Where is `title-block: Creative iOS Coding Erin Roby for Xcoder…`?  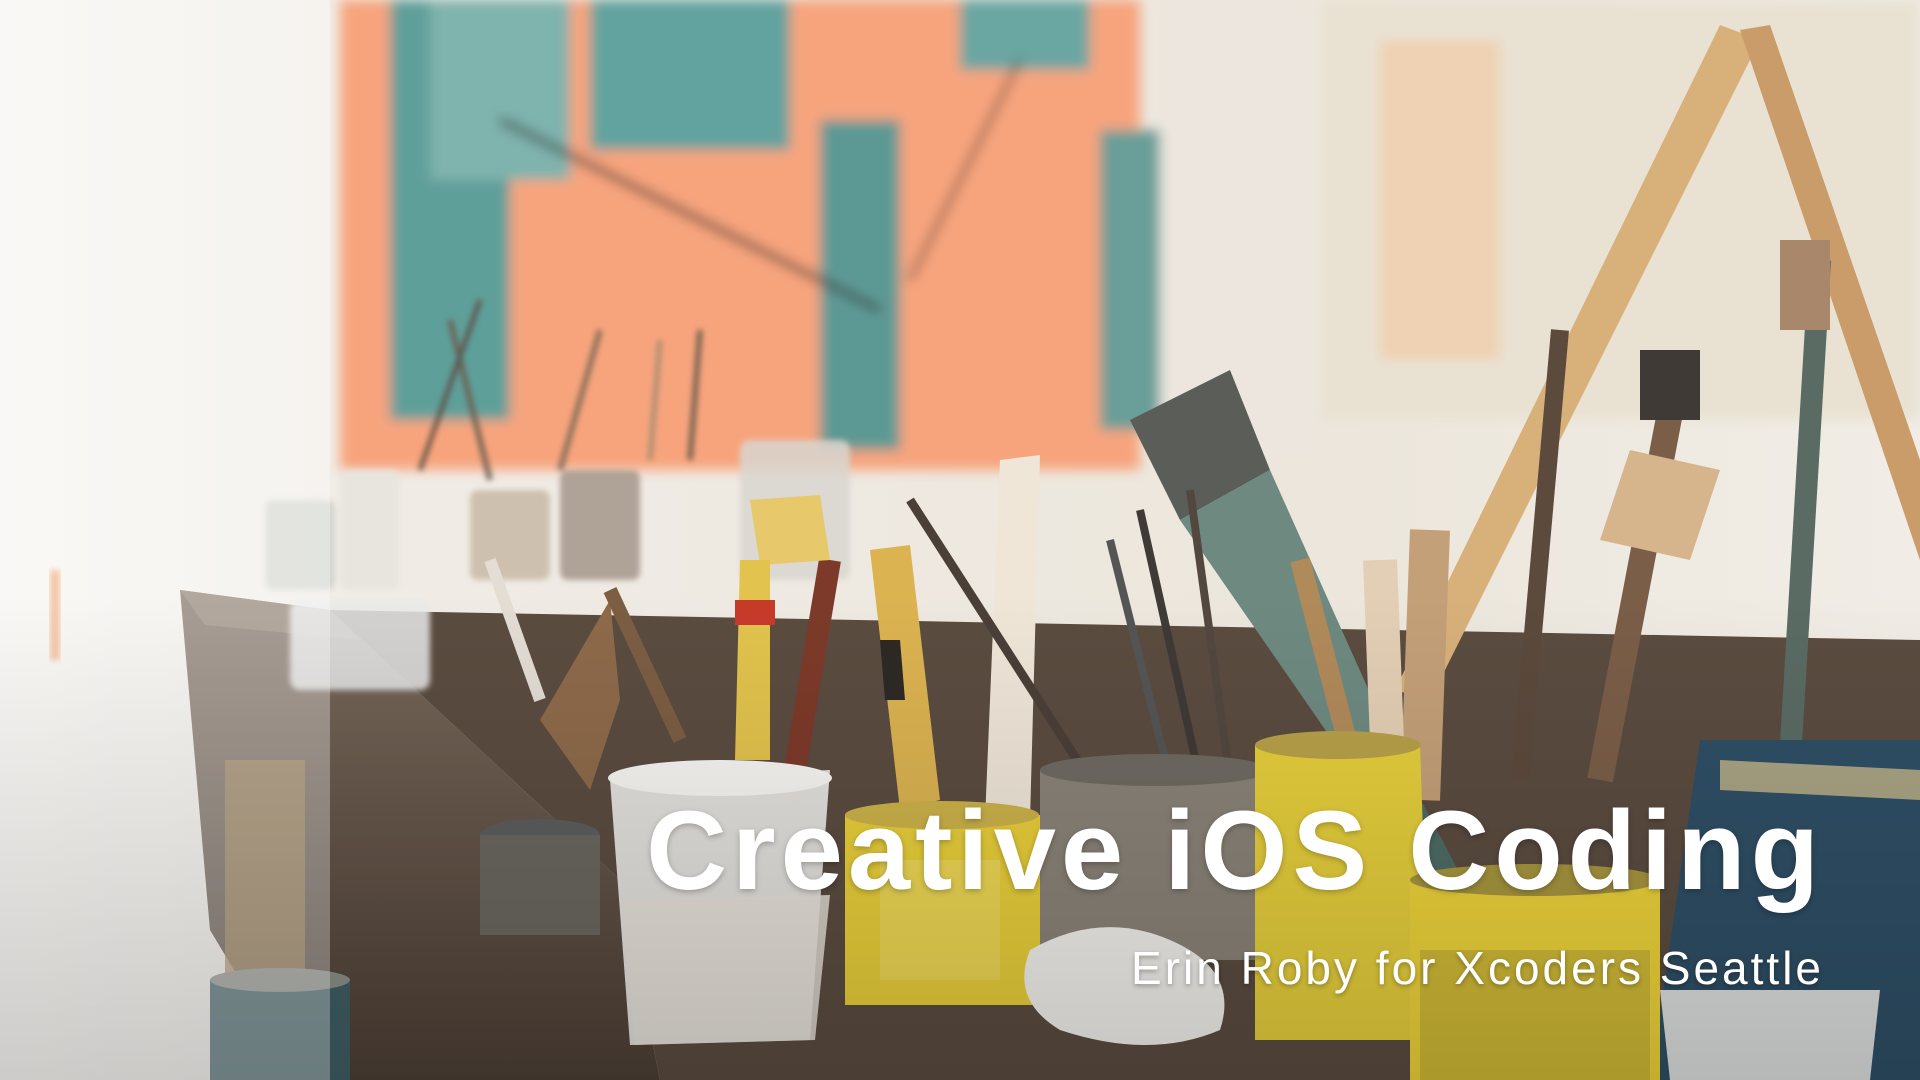 title-block: Creative iOS Coding Erin Roby for Xcoder… is located at coordinates (1235, 891).